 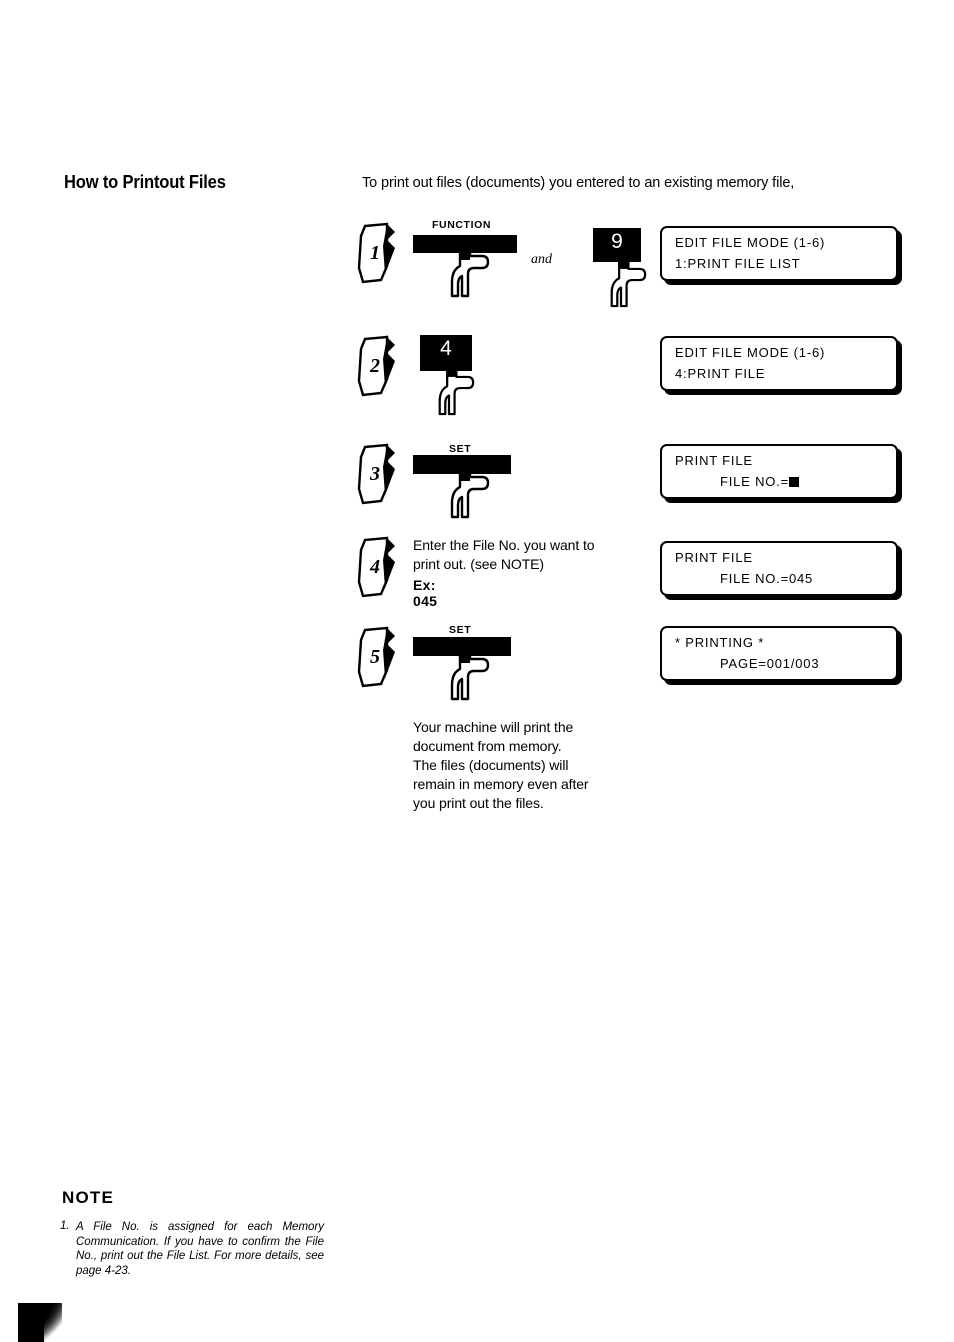 What do you see at coordinates (145, 182) in the screenshot?
I see `page-title: How to Printout Files` at bounding box center [145, 182].